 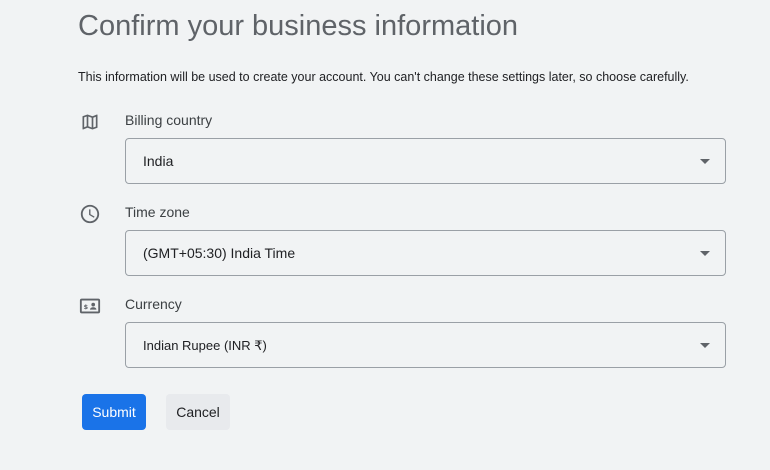 I want to click on billing-country-select: India, so click(x=425, y=161).